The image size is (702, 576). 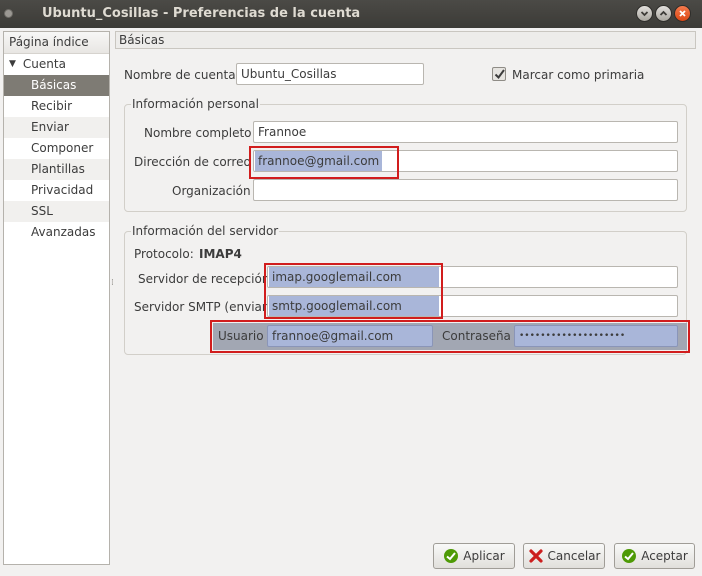 I want to click on account-name-field: Ubuntu_Cosillas, so click(x=330, y=74).